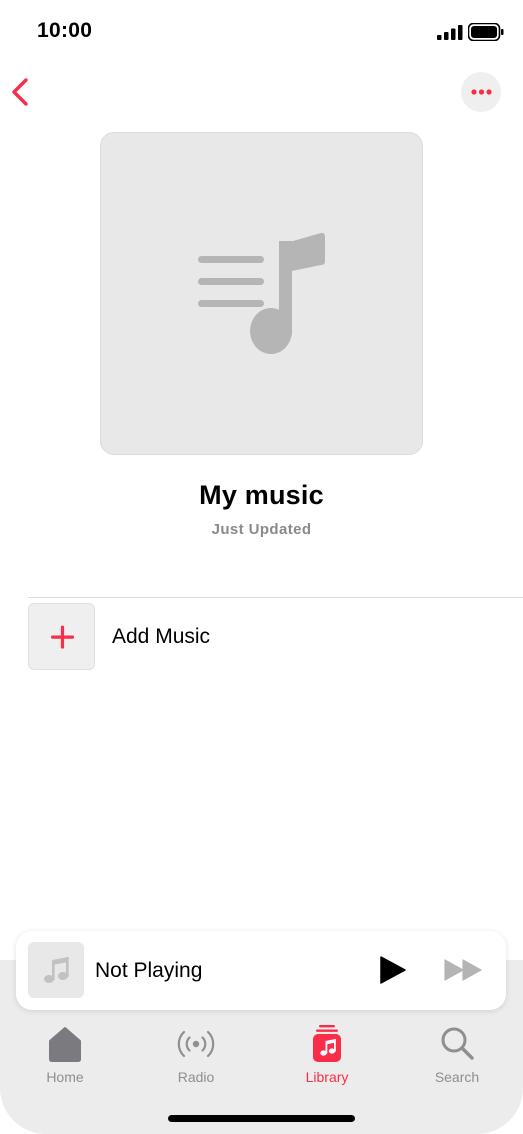 Image resolution: width=523 pixels, height=1134 pixels. I want to click on ellipsis-icon, so click(481, 92).